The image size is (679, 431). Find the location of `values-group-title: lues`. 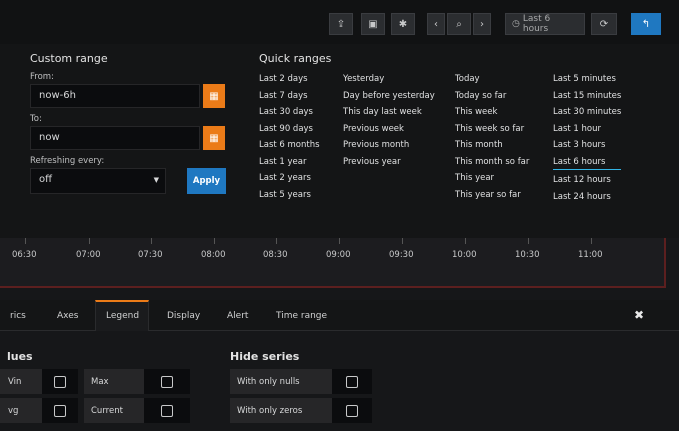

values-group-title: lues is located at coordinates (20, 356).